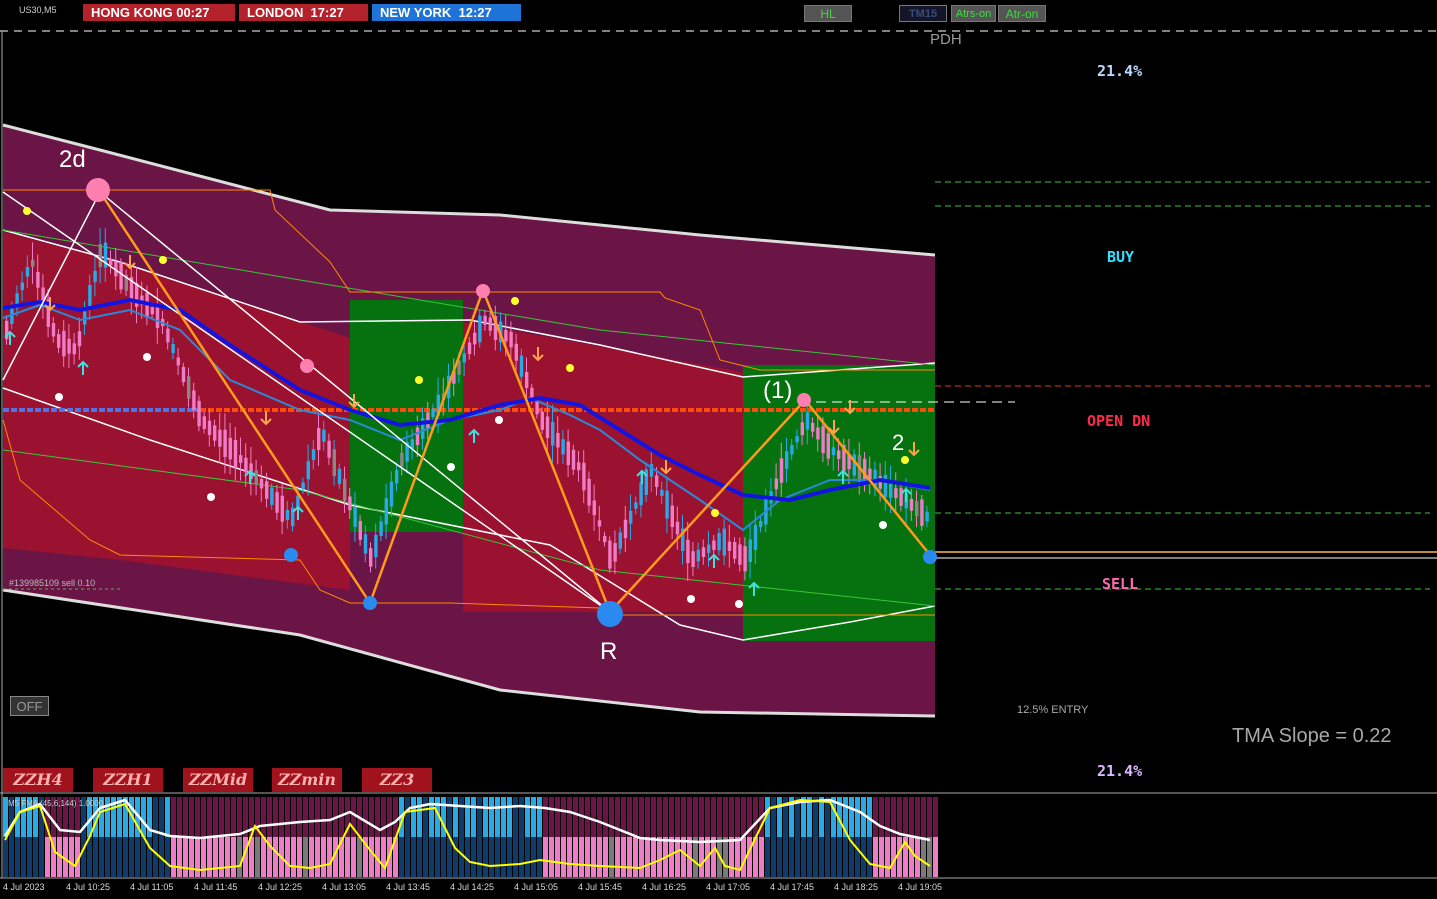 The width and height of the screenshot is (1437, 899). What do you see at coordinates (56, 803) in the screenshot?
I see `sub-indicator-label: M5 FMA (45,6,144) 1.0000` at bounding box center [56, 803].